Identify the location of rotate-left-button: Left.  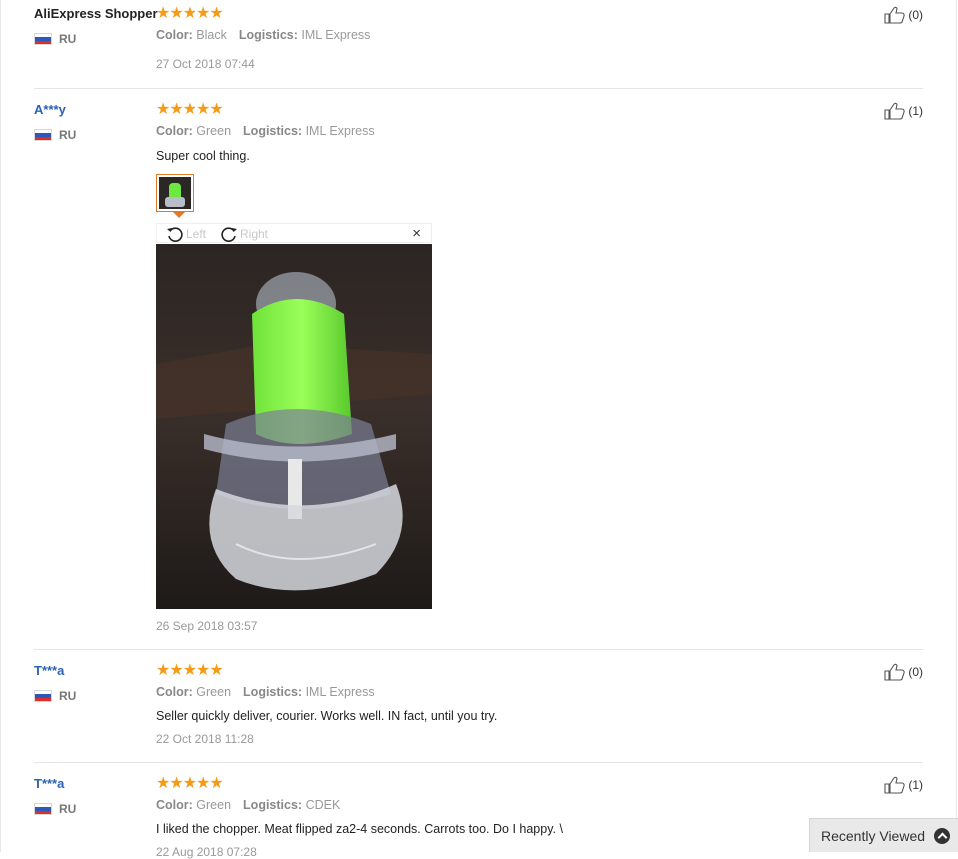
(186, 234).